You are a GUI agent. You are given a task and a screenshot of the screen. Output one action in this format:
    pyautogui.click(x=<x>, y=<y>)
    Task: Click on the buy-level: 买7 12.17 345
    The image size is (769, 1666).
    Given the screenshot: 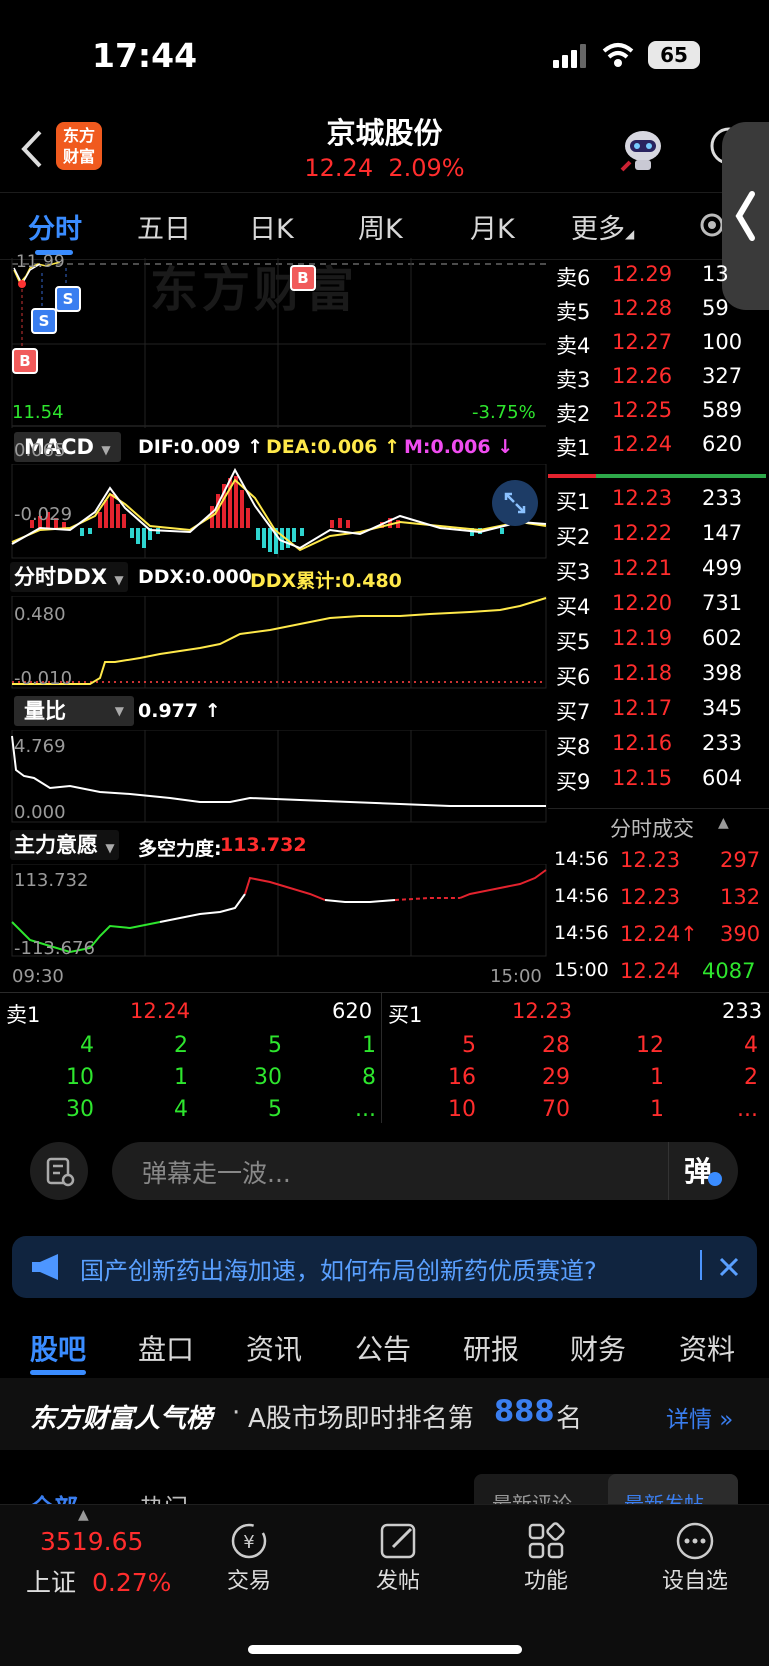 What is the action you would take?
    pyautogui.click(x=658, y=709)
    